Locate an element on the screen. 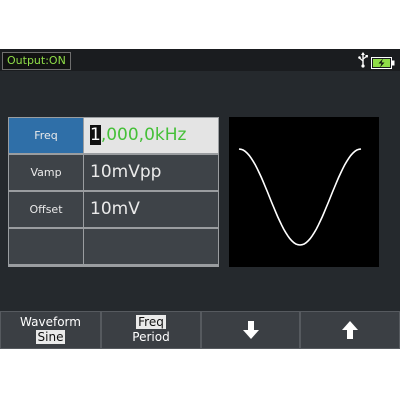  waveform-softkey-value-wrap: Sine is located at coordinates (50, 337).